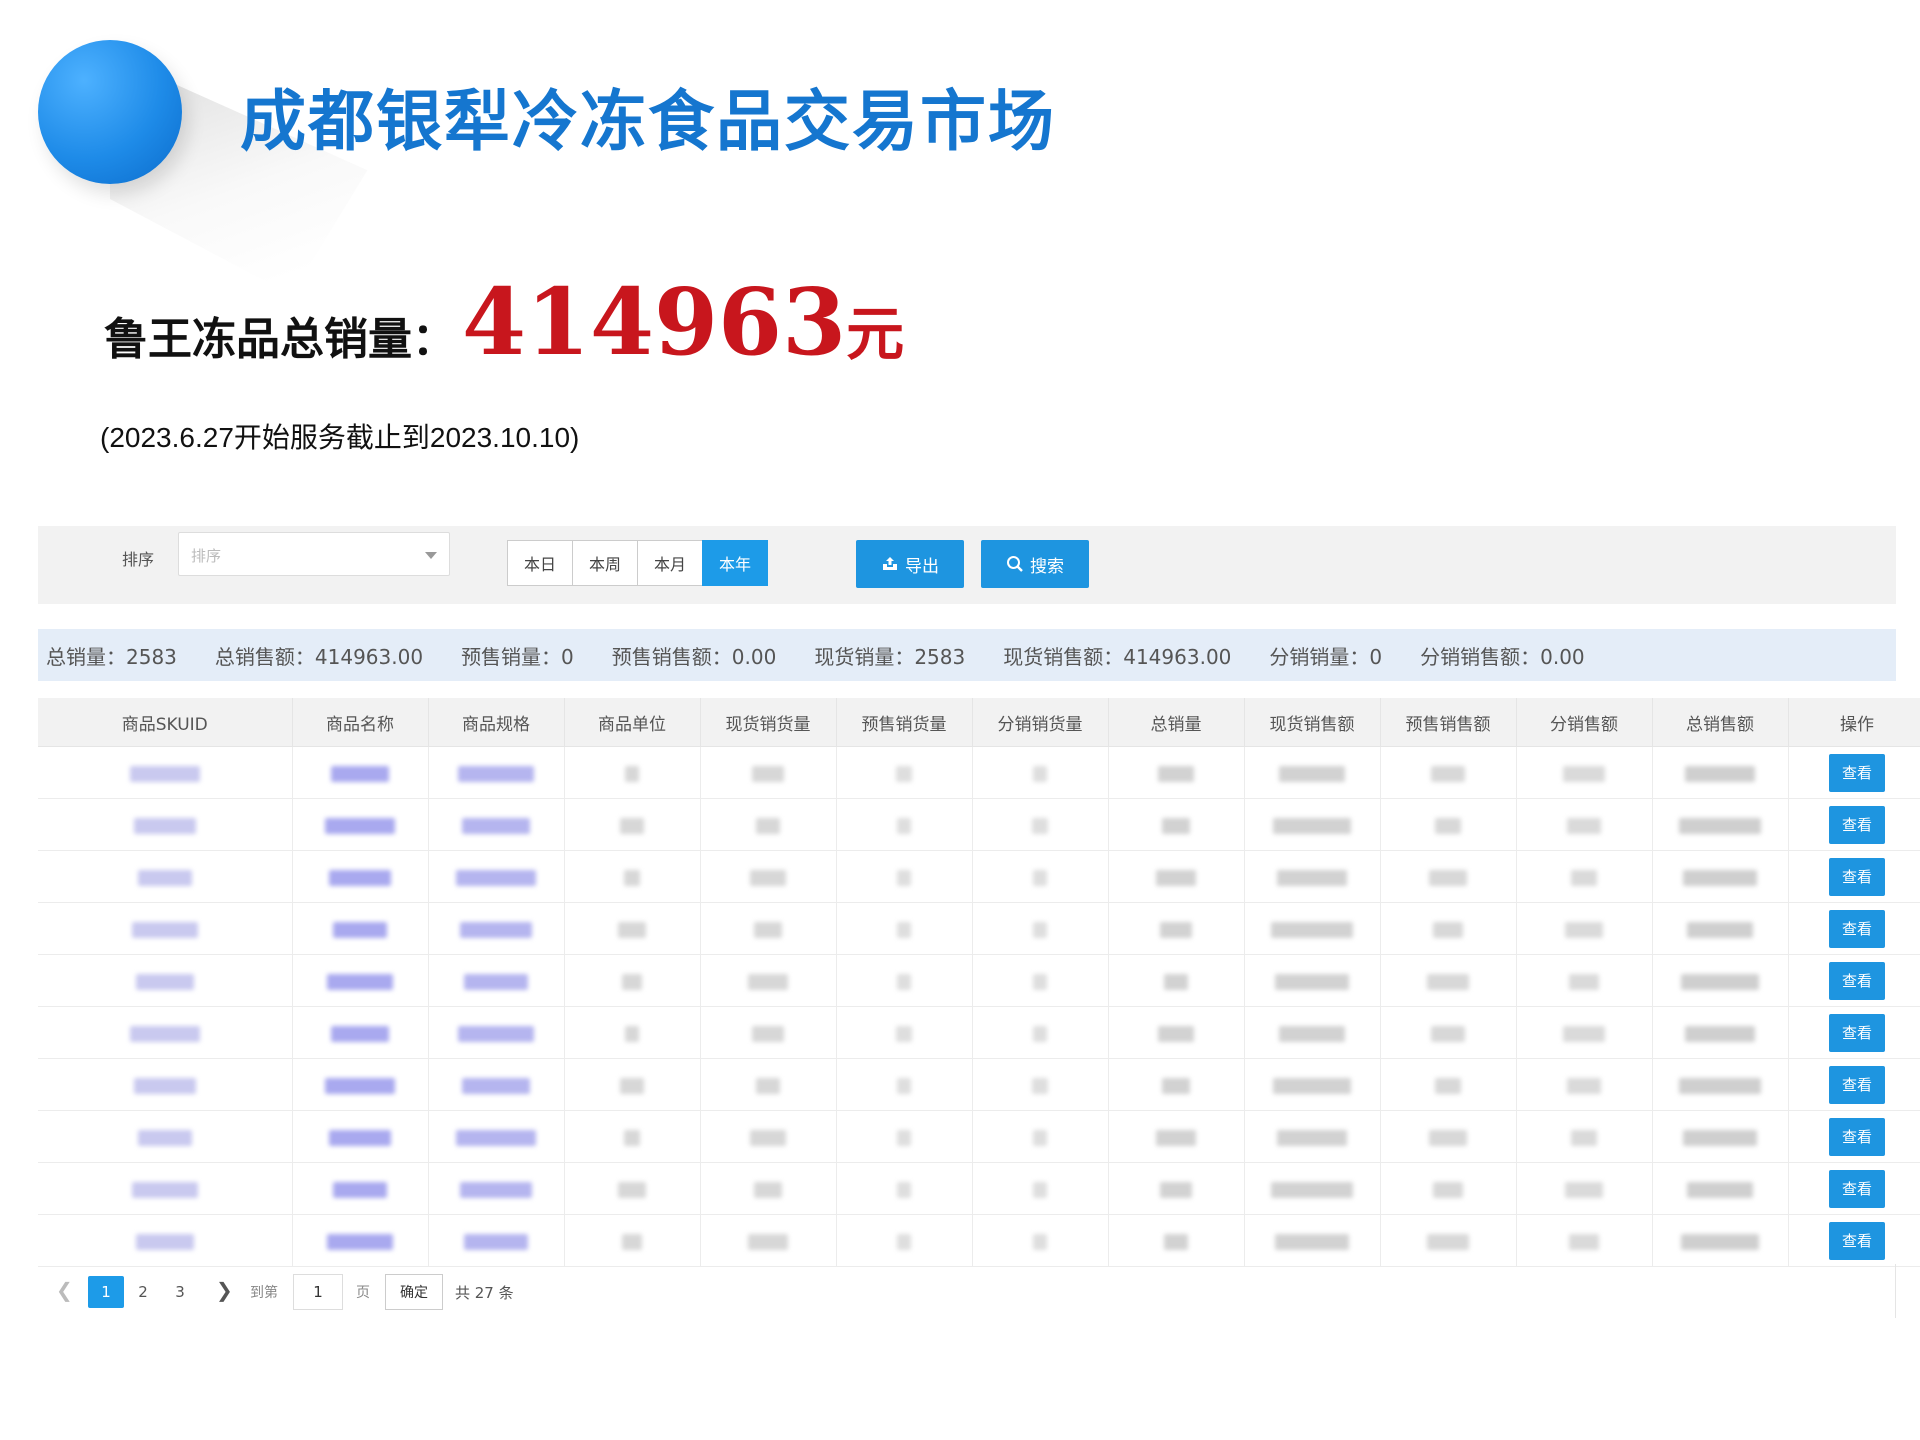 This screenshot has height=1440, width=1920. Describe the element at coordinates (1176, 722) in the screenshot. I see `column-header-total-quantity: 总销量` at that location.